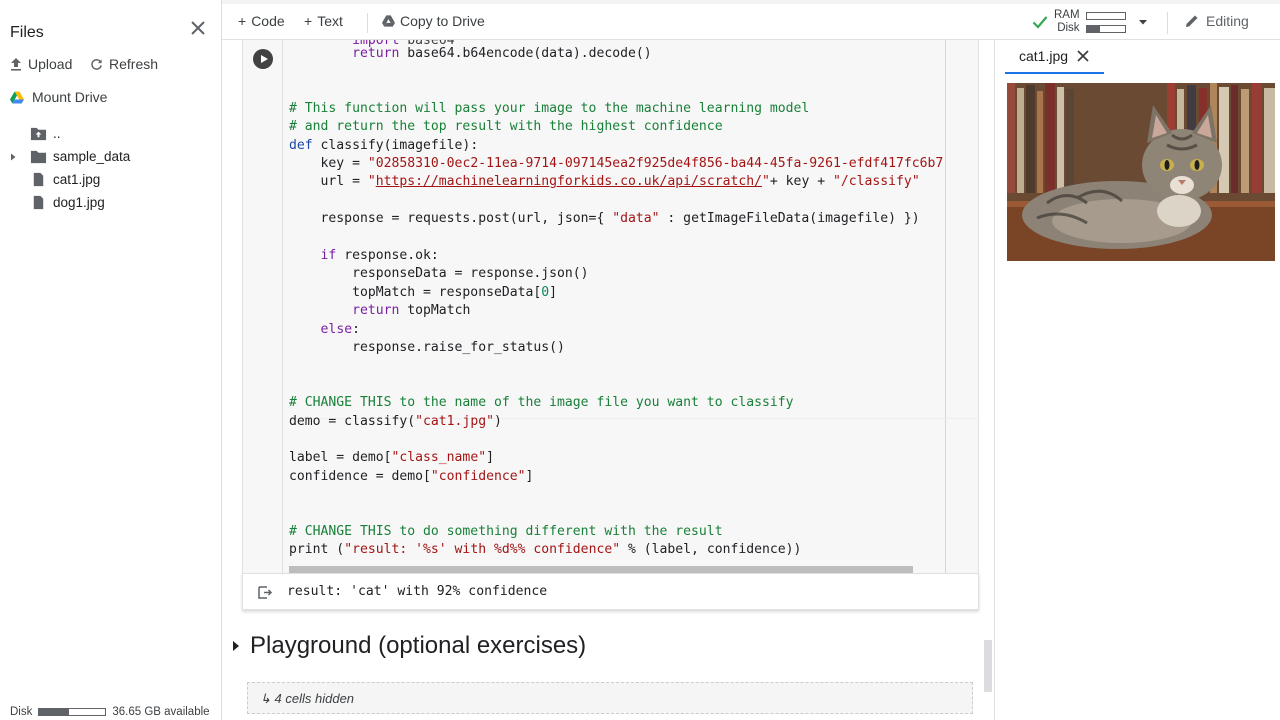  Describe the element at coordinates (92, 156) in the screenshot. I see `tree-item-label: sample_data` at that location.